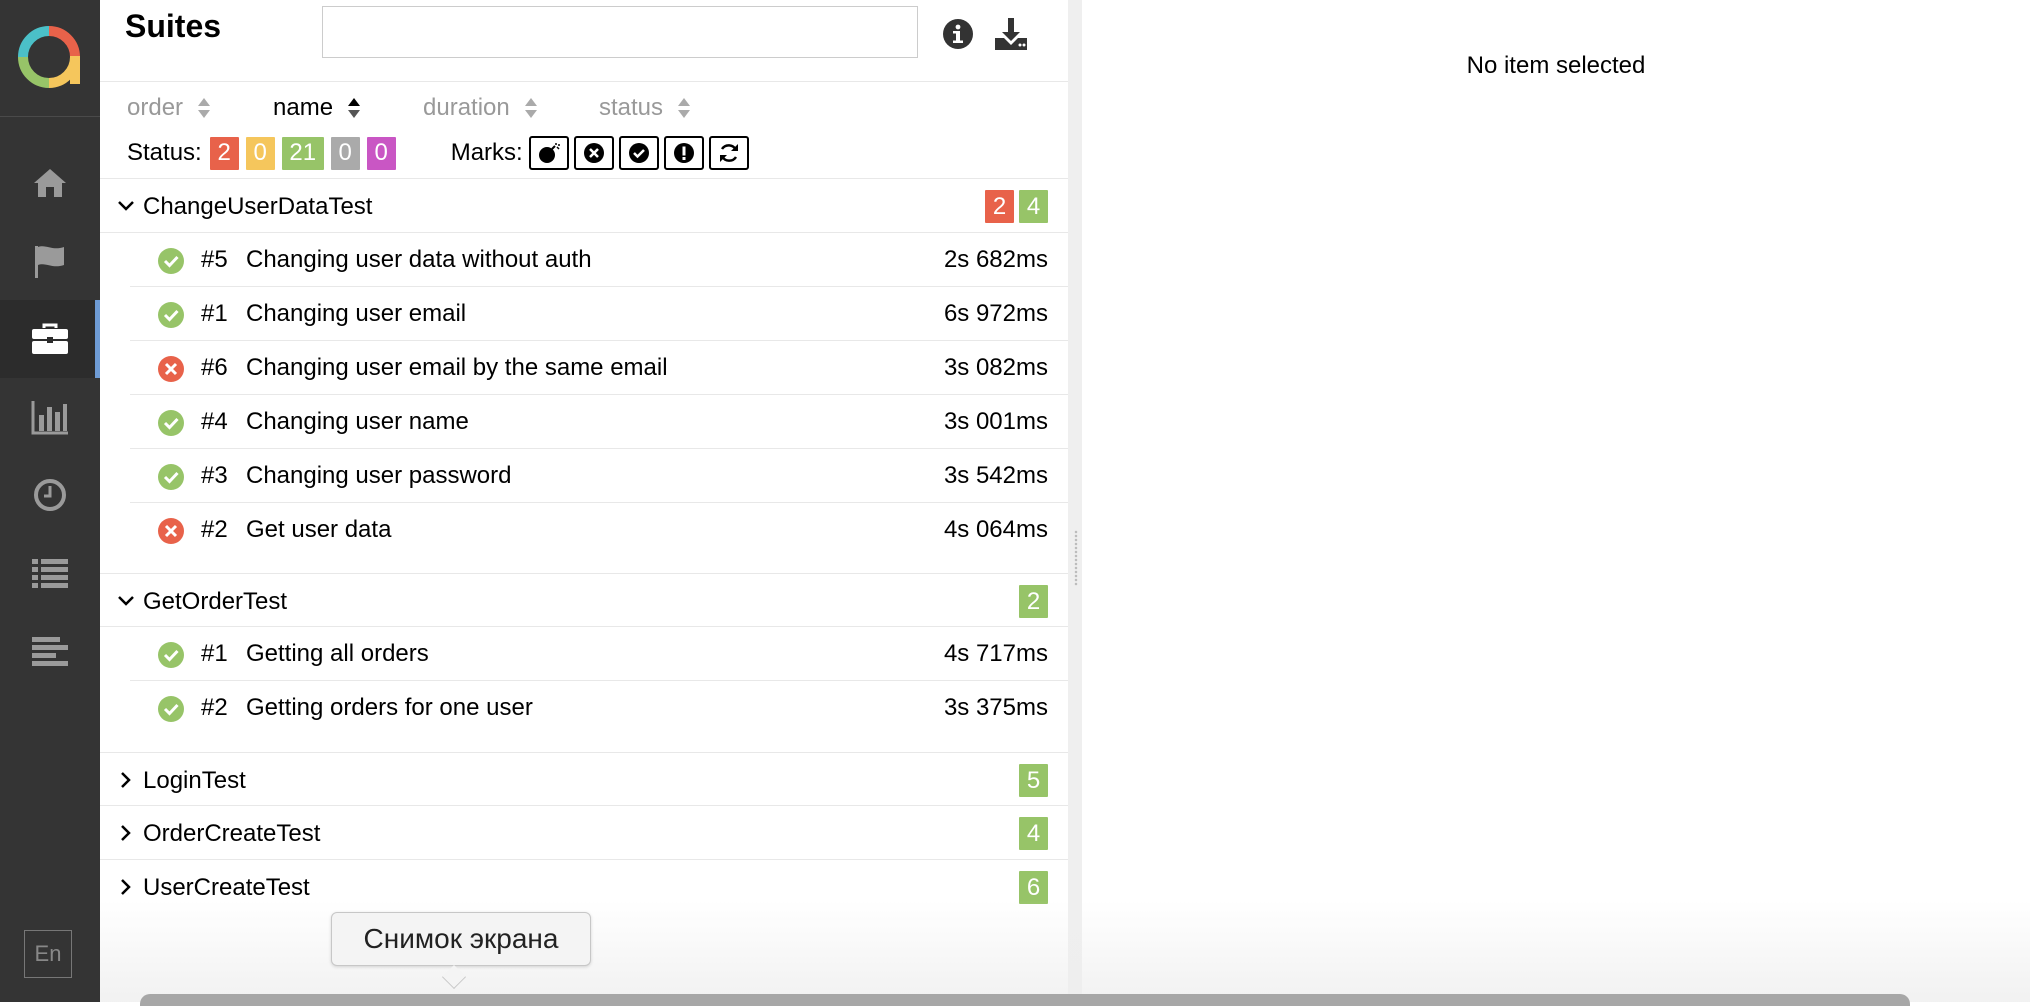 The image size is (2030, 1006). I want to click on test-row: #1 Changing user email 6s 972ms, so click(599, 314).